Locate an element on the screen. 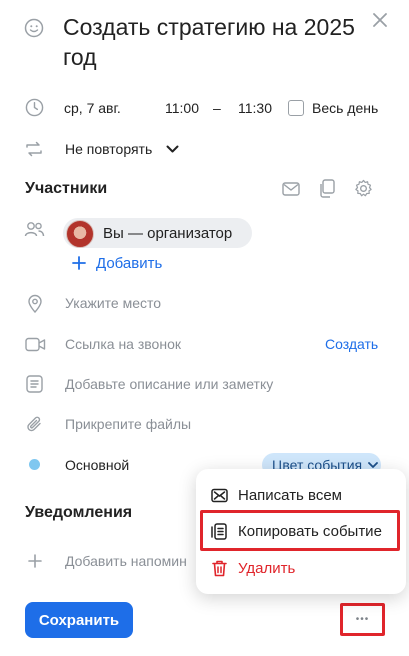  create-call-link-button: Создать is located at coordinates (351, 344).